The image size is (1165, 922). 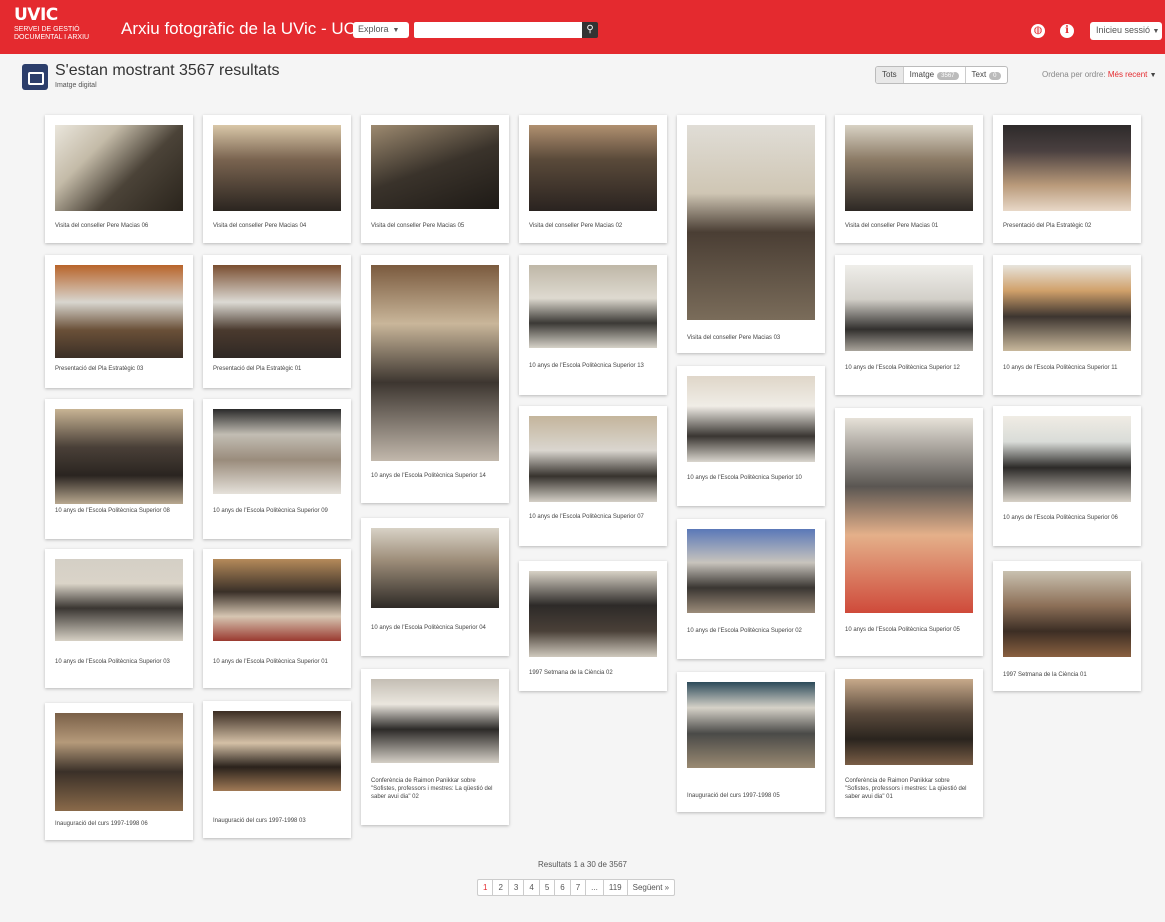 What do you see at coordinates (751, 338) in the screenshot?
I see `result-caption: Visita del conseller Pere Macias 03` at bounding box center [751, 338].